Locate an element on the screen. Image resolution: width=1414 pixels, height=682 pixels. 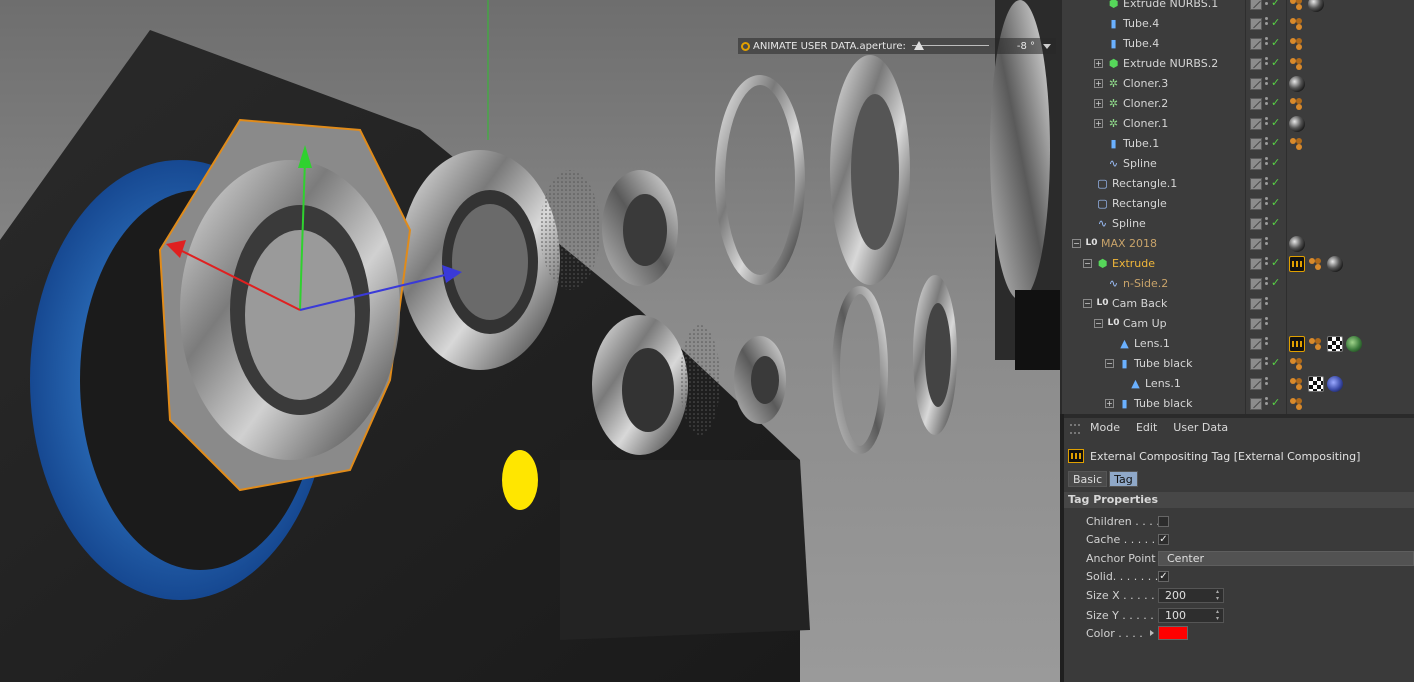
object-name: Cloner.3 is located at coordinates (1145, 83).